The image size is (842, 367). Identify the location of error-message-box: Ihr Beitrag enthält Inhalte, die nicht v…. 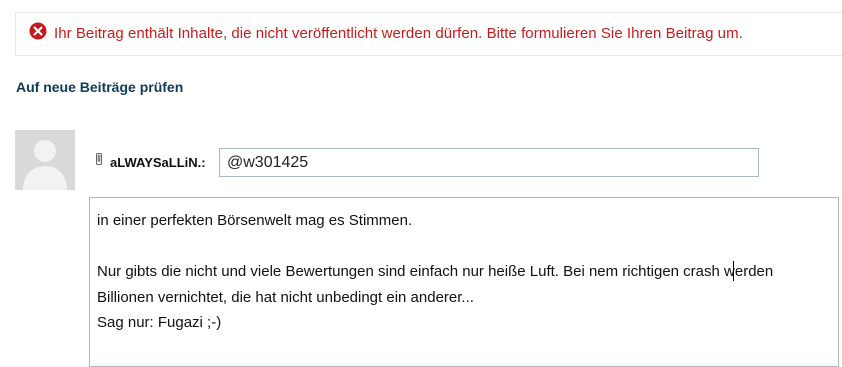
(428, 34).